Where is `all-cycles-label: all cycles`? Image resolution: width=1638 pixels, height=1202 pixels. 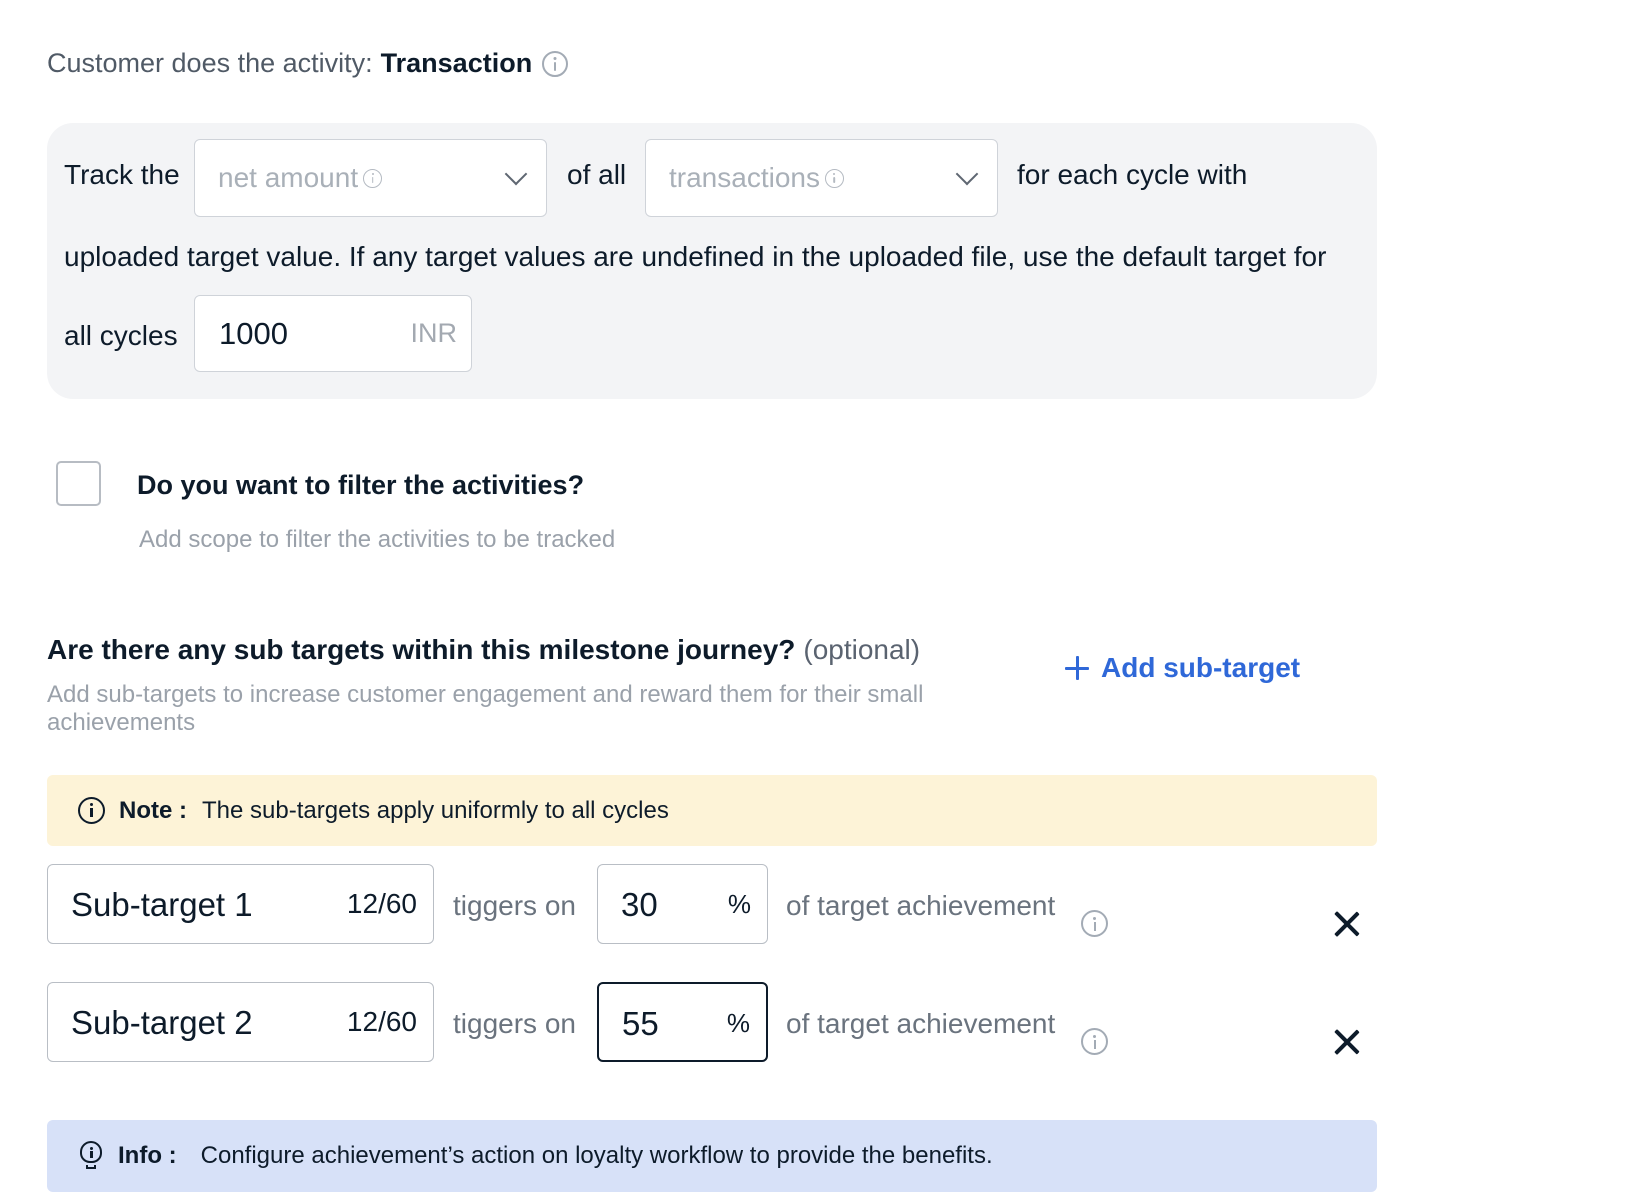
all-cycles-label: all cycles is located at coordinates (121, 335).